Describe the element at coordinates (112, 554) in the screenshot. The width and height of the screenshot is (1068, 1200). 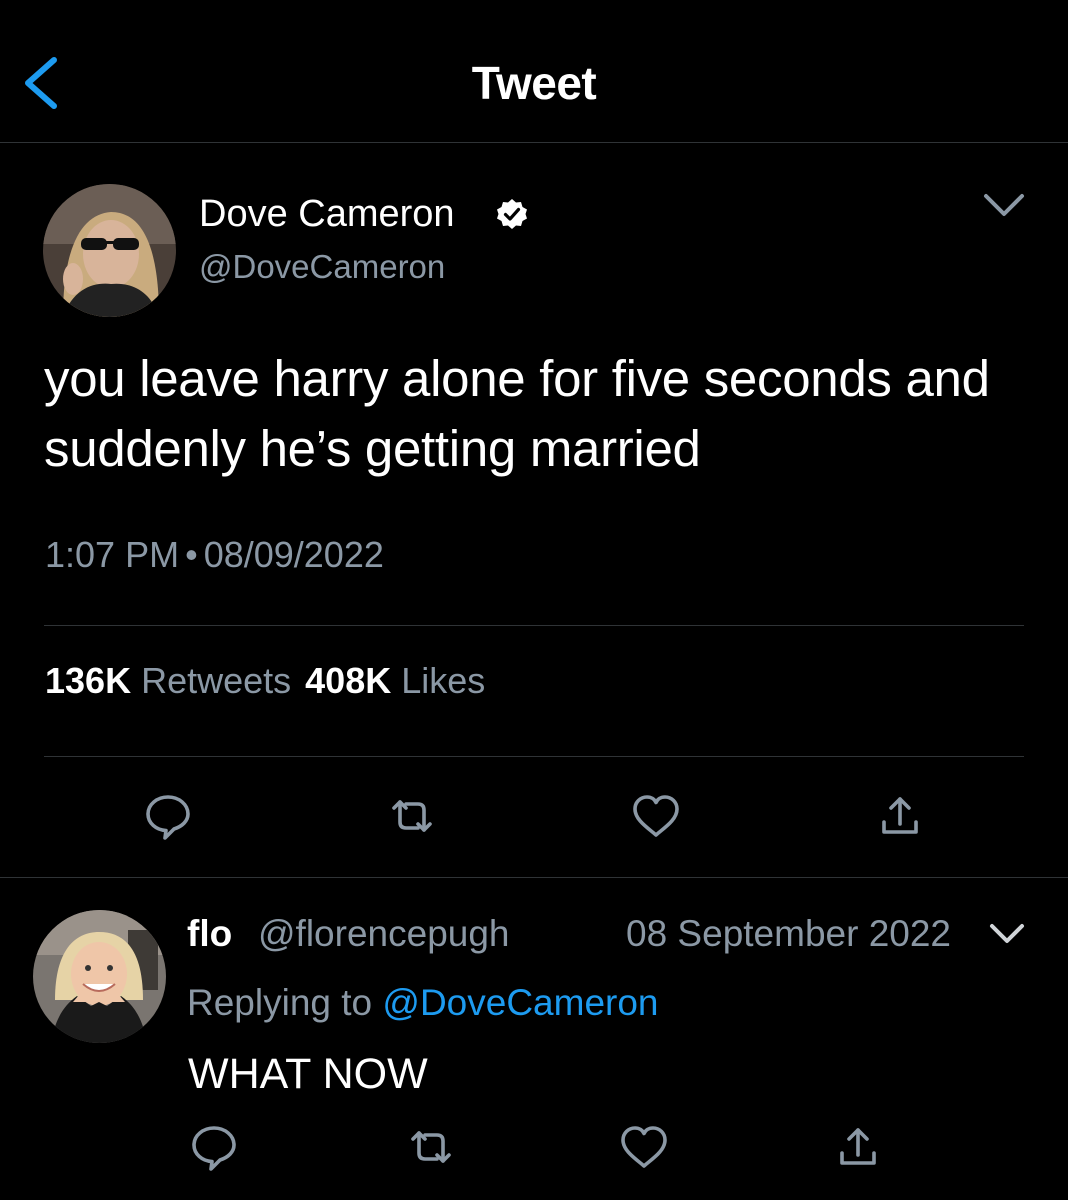
I see `tweet-time: 1:07 PM` at that location.